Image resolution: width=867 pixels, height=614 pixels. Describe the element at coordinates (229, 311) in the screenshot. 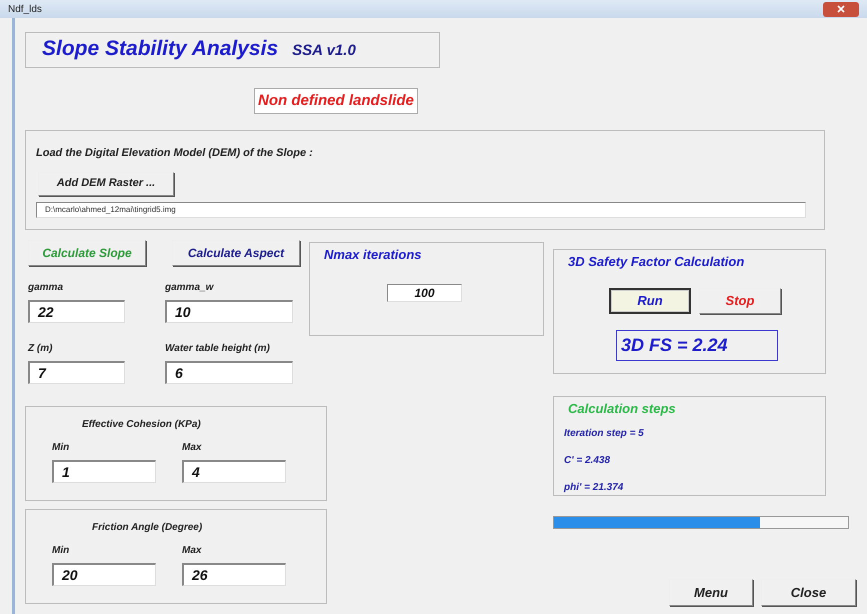

I see `parameter-field: 10` at that location.